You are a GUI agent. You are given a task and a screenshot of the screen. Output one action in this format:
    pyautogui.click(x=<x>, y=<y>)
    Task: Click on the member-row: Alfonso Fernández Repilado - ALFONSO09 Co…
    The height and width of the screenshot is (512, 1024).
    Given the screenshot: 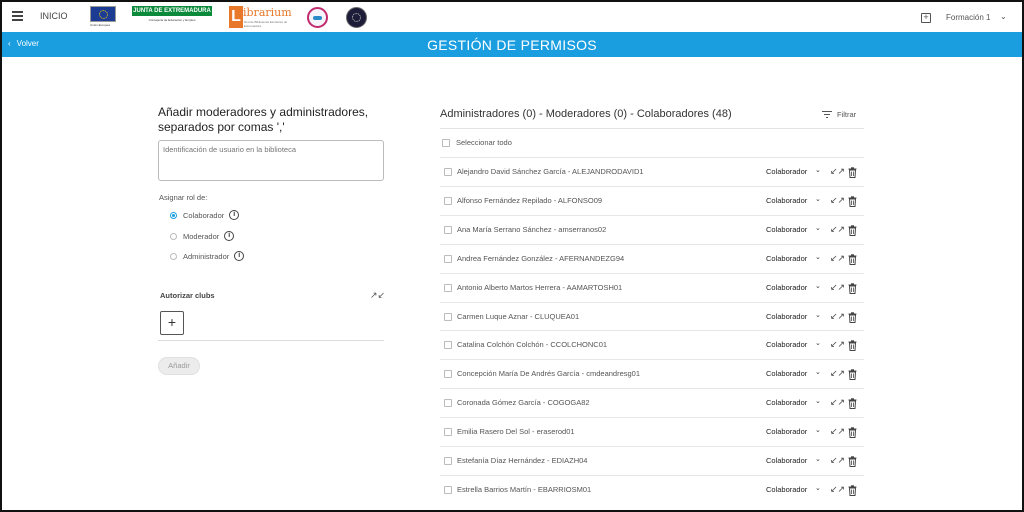 What is the action you would take?
    pyautogui.click(x=652, y=200)
    